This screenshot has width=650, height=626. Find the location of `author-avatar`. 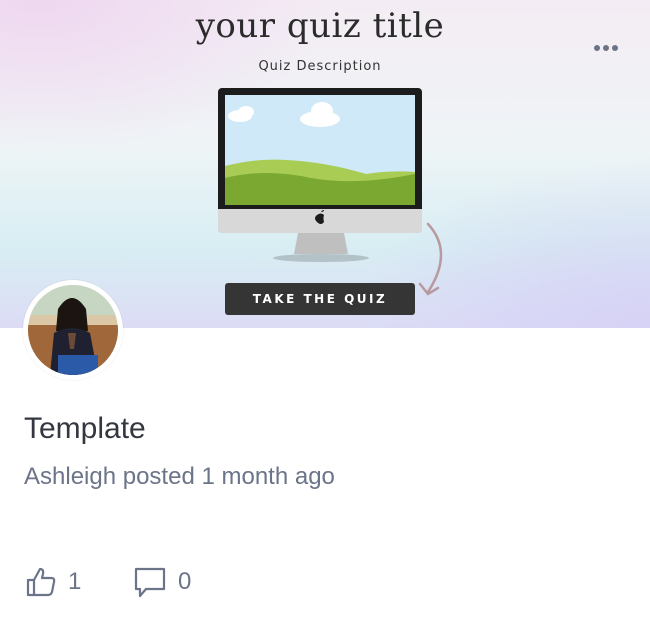

author-avatar is located at coordinates (73, 330).